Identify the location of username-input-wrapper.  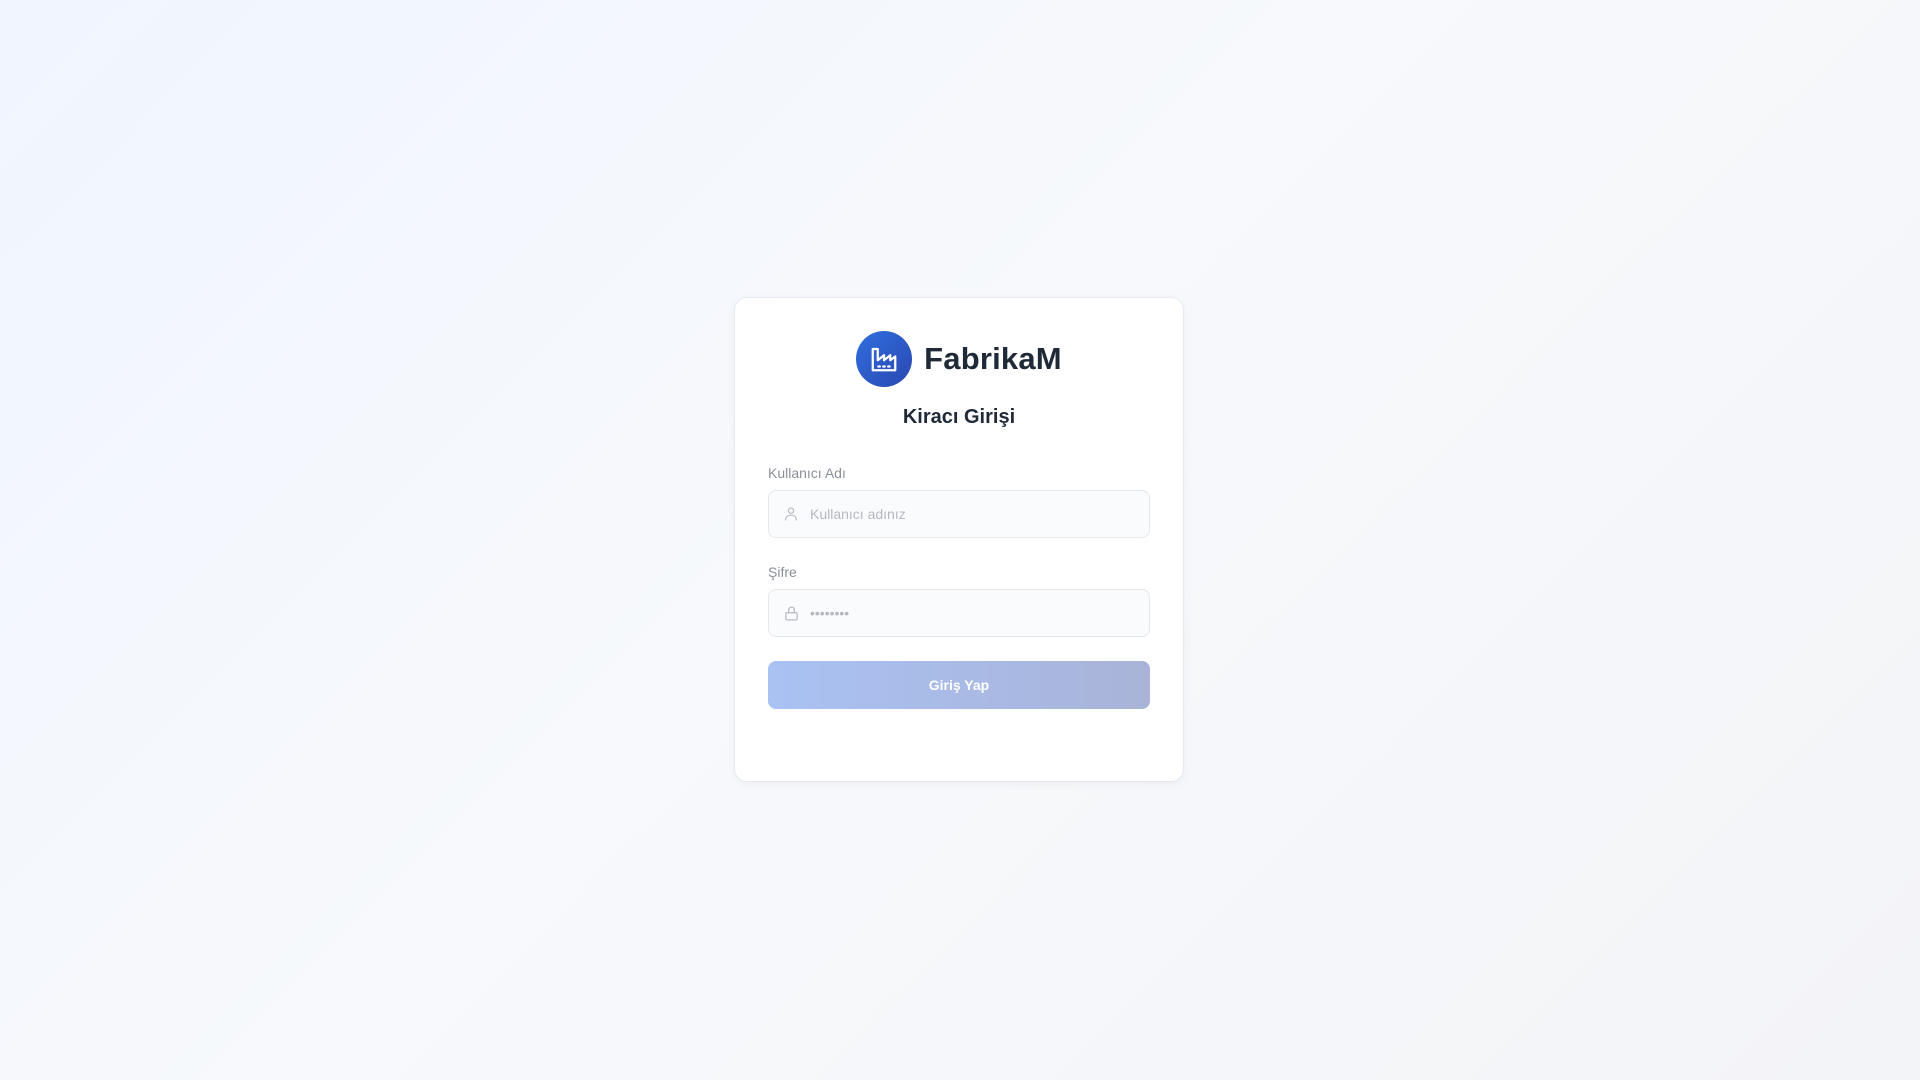
(959, 514).